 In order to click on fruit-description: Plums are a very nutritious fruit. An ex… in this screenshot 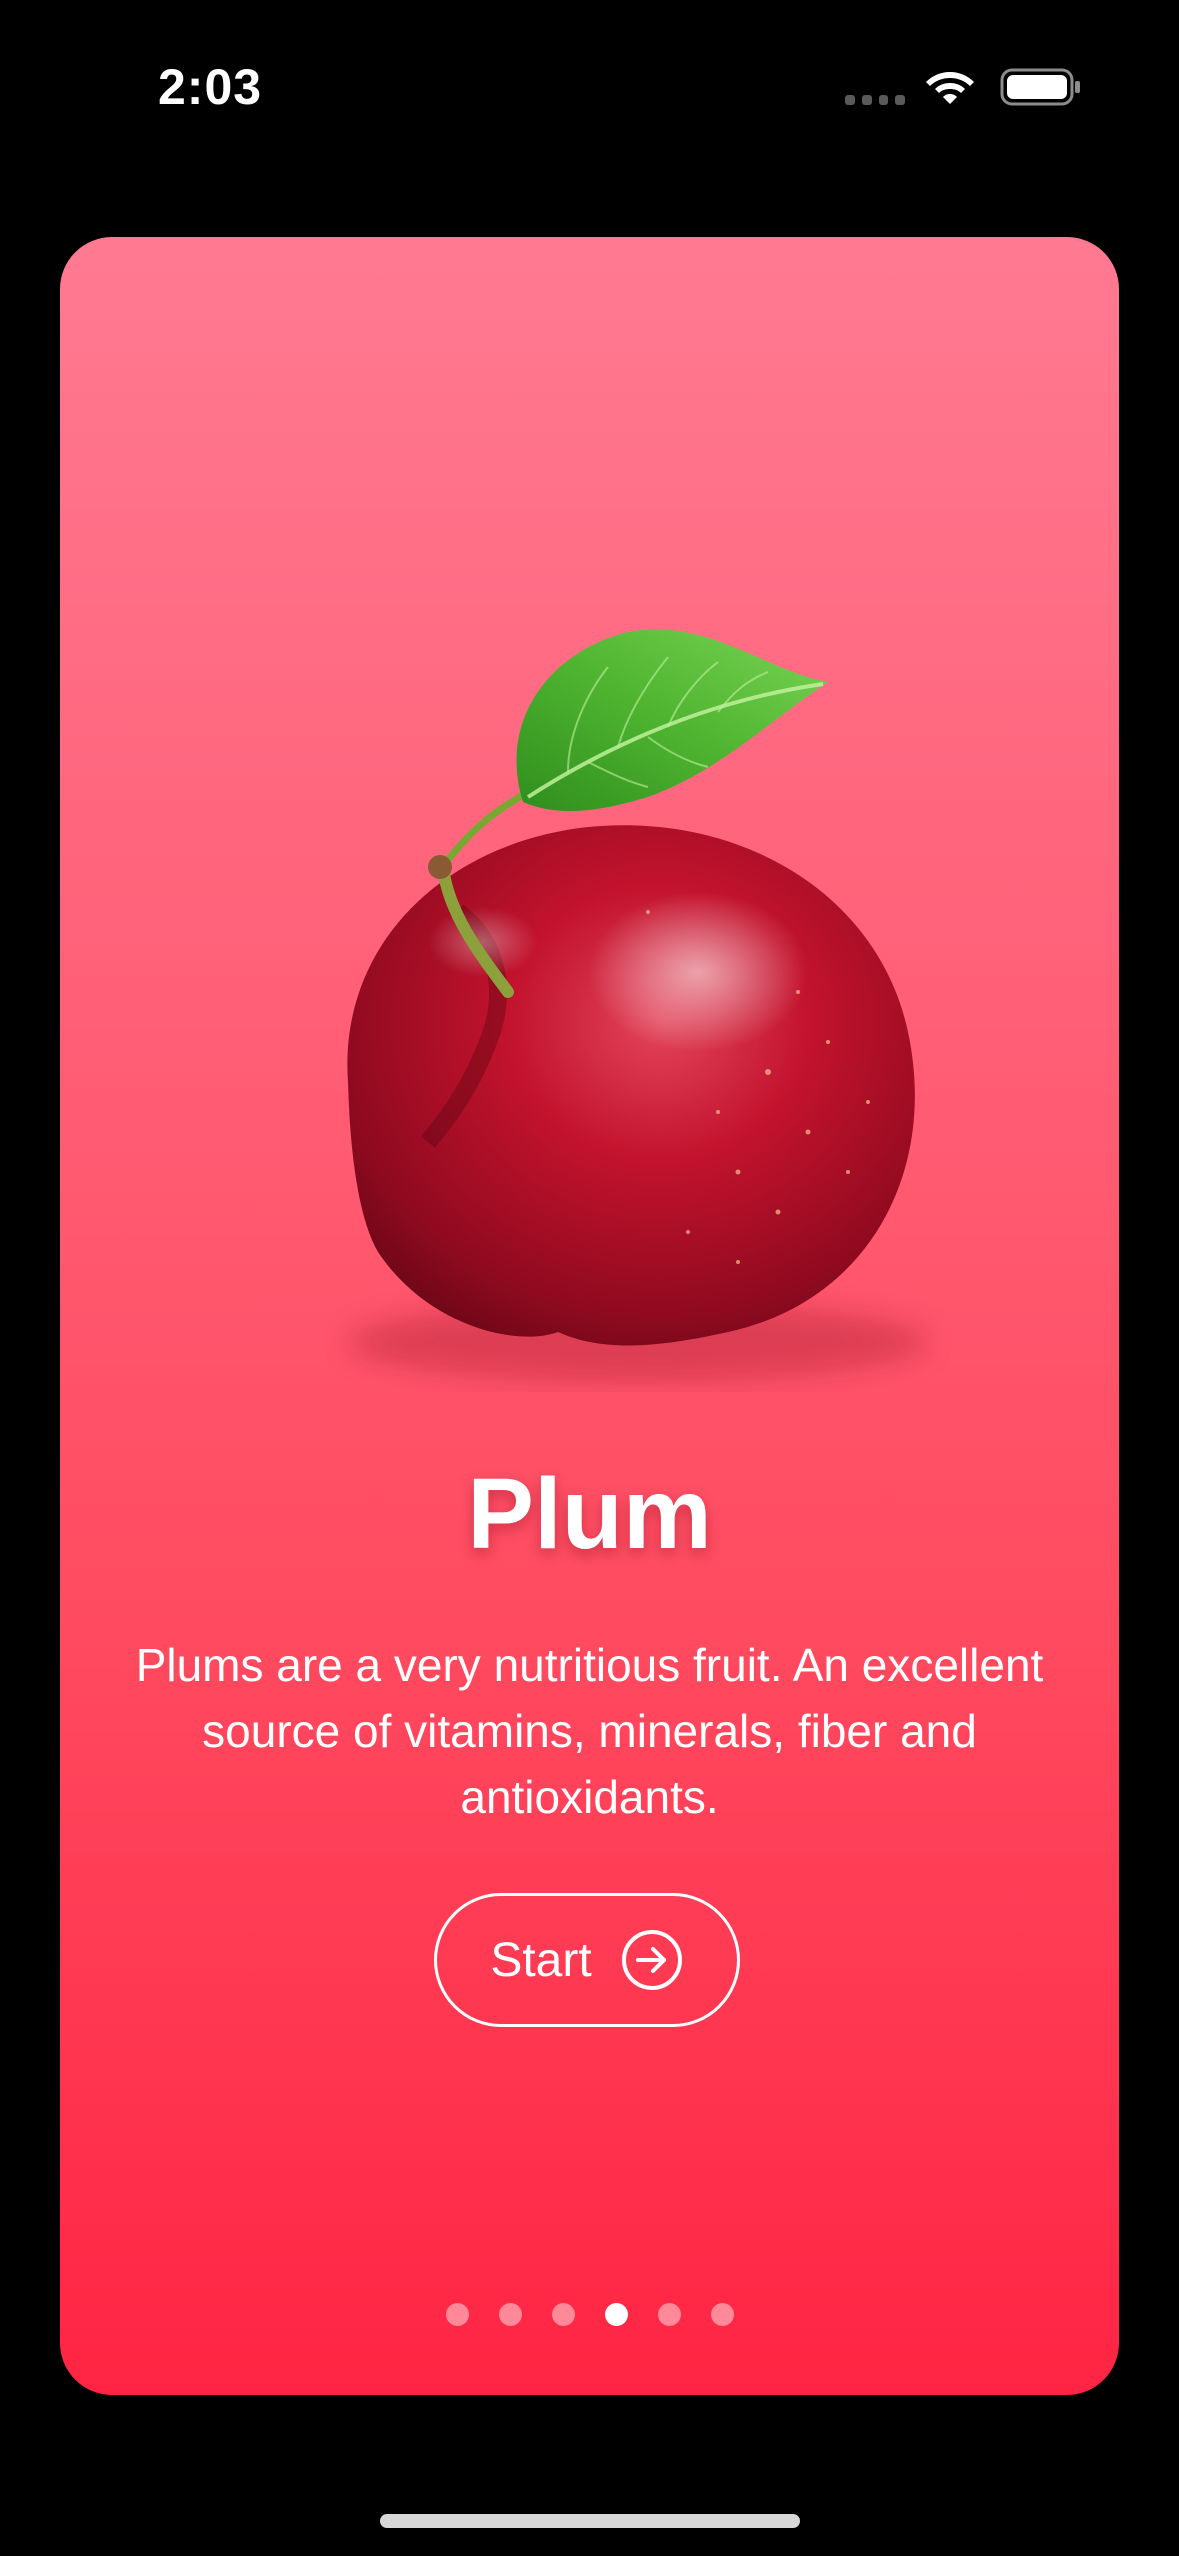, I will do `click(589, 1731)`.